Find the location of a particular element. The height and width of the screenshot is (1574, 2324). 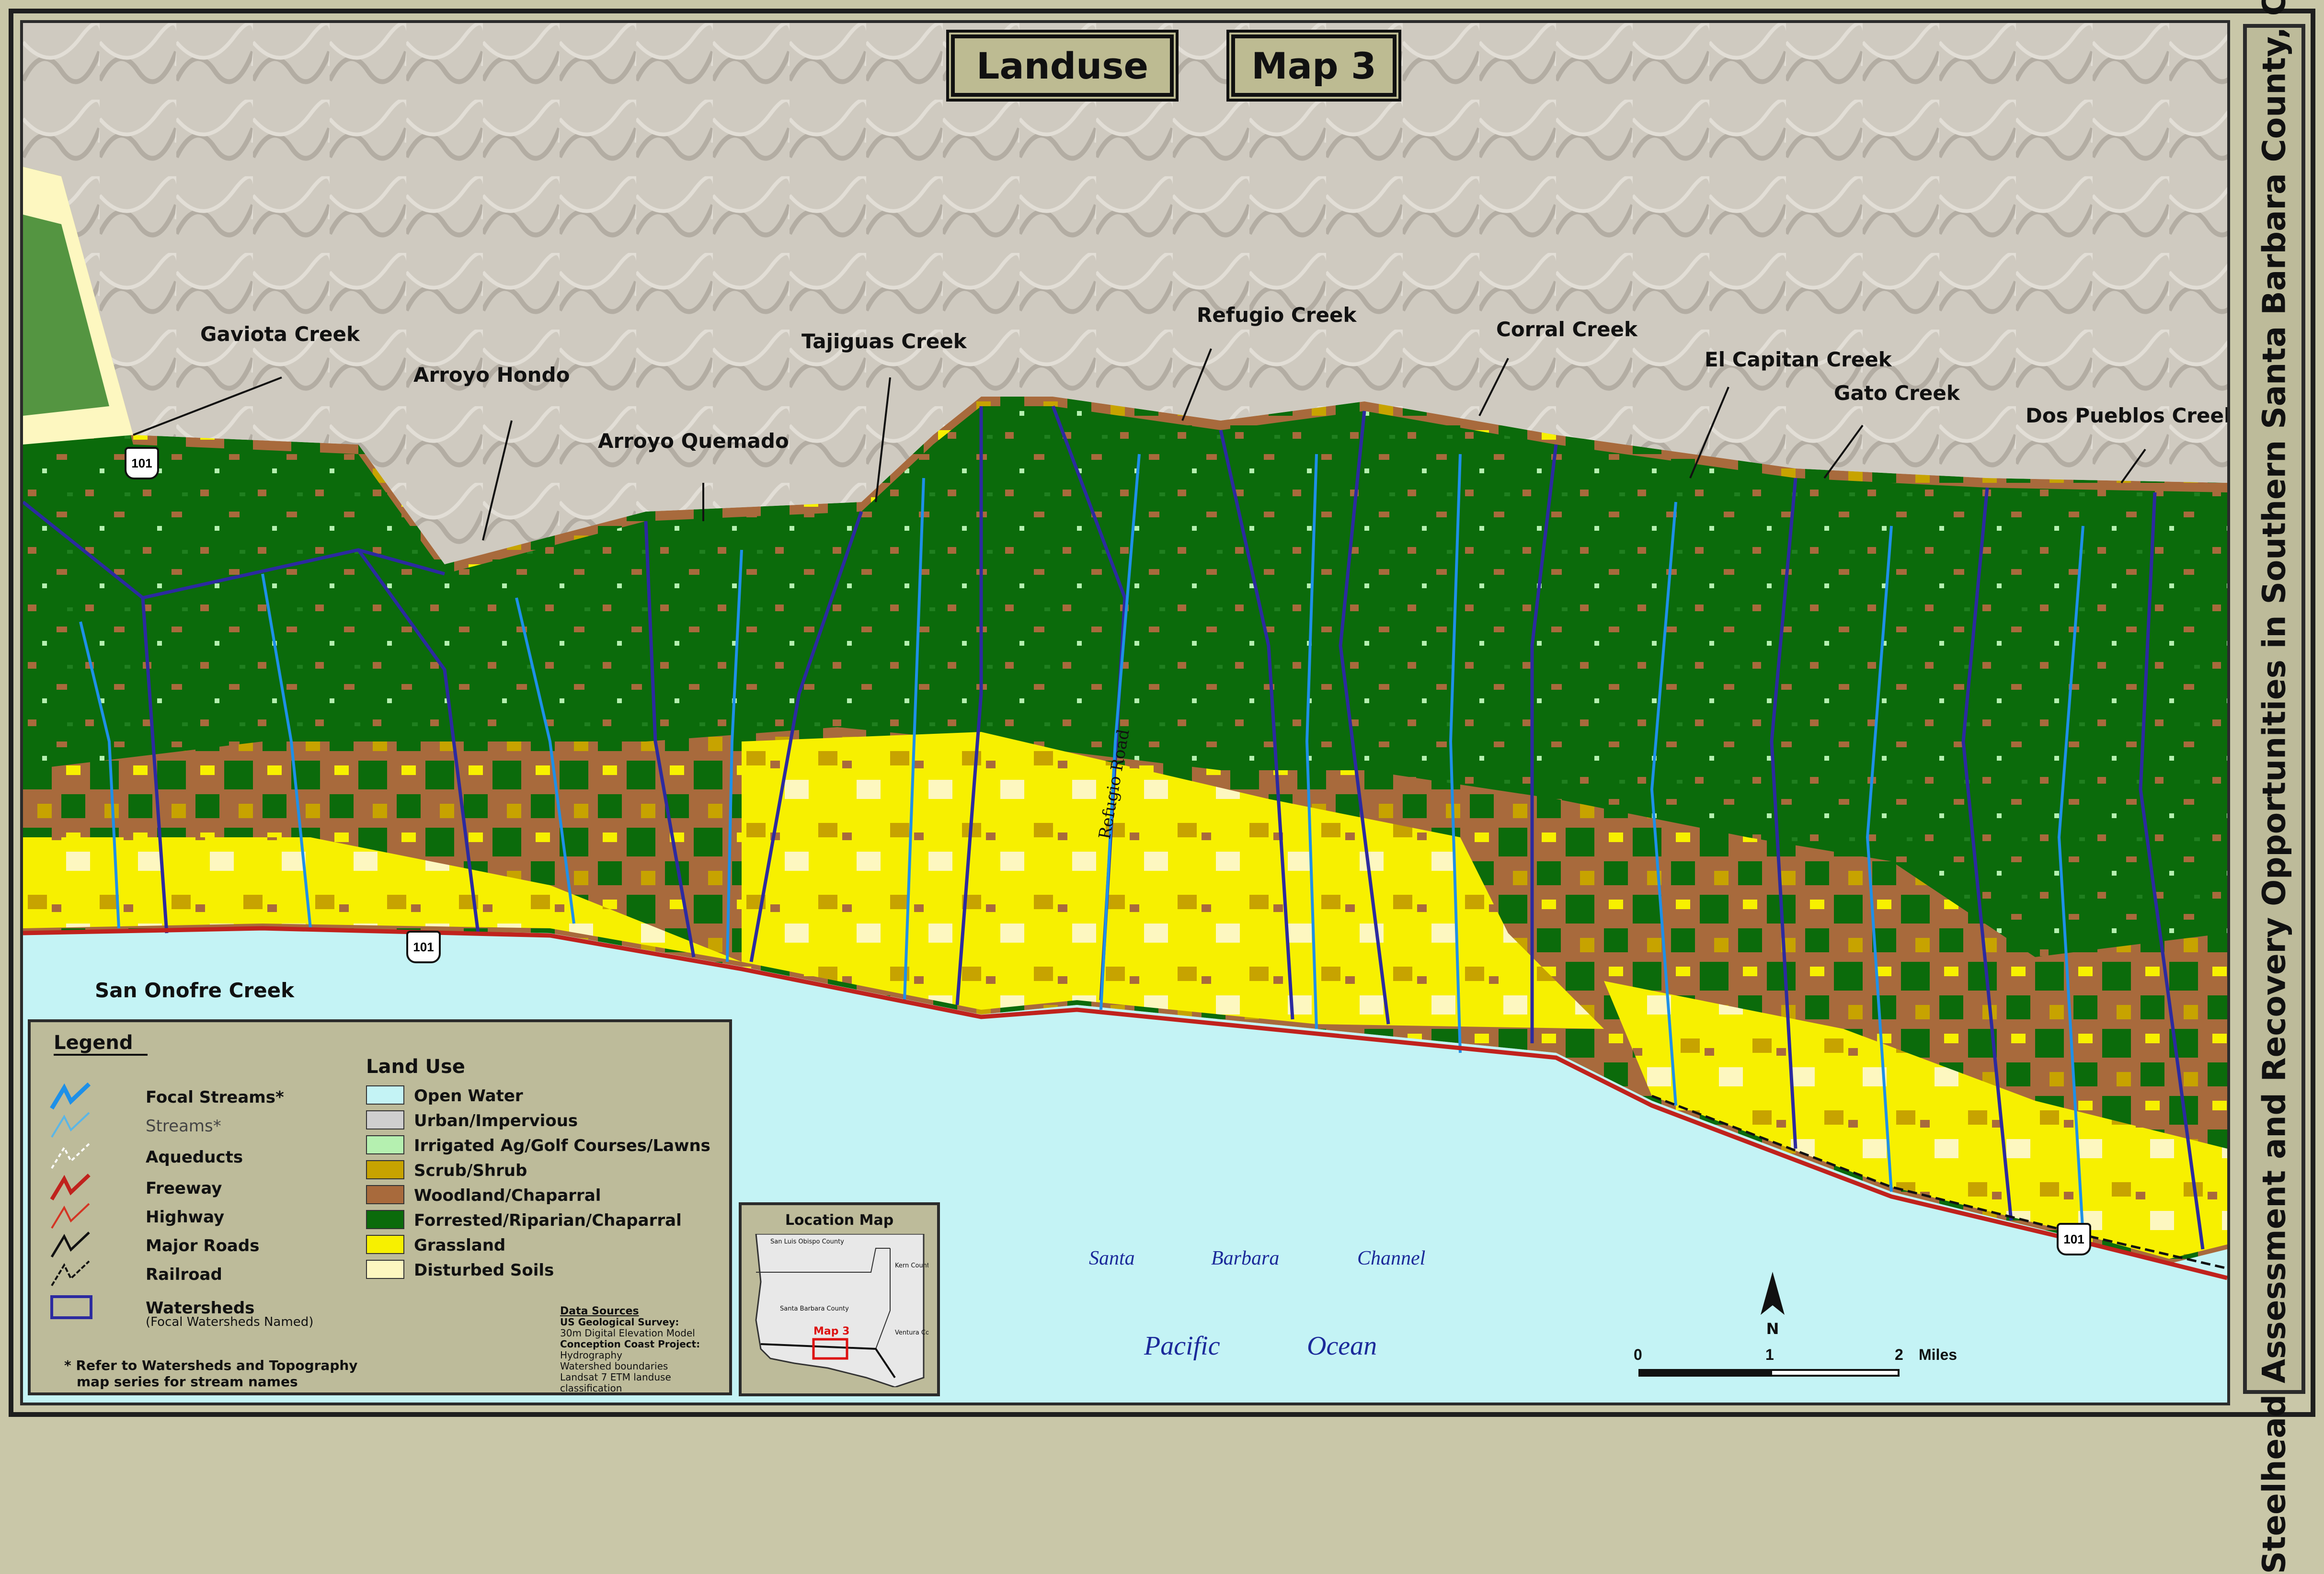

stream-icon is located at coordinates (71, 1125).